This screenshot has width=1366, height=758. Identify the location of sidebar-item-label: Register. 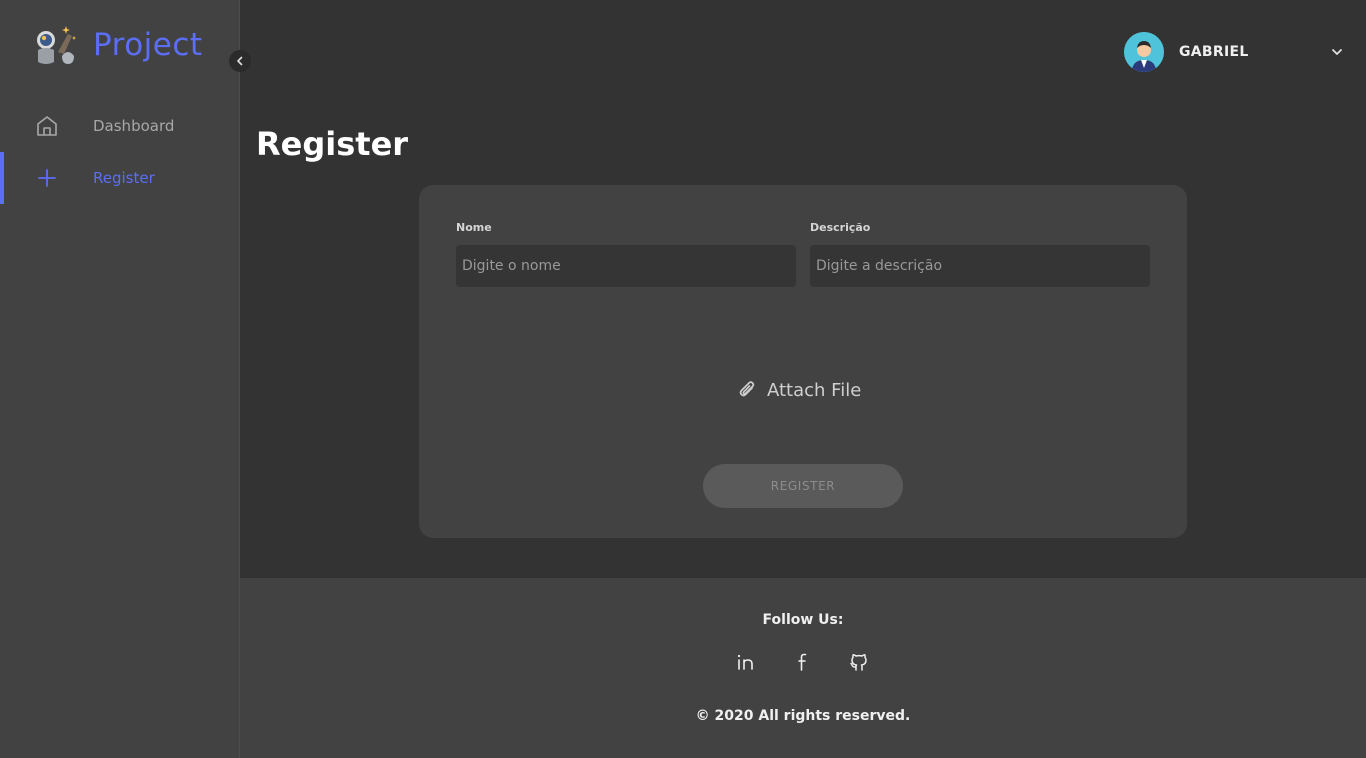
(124, 178).